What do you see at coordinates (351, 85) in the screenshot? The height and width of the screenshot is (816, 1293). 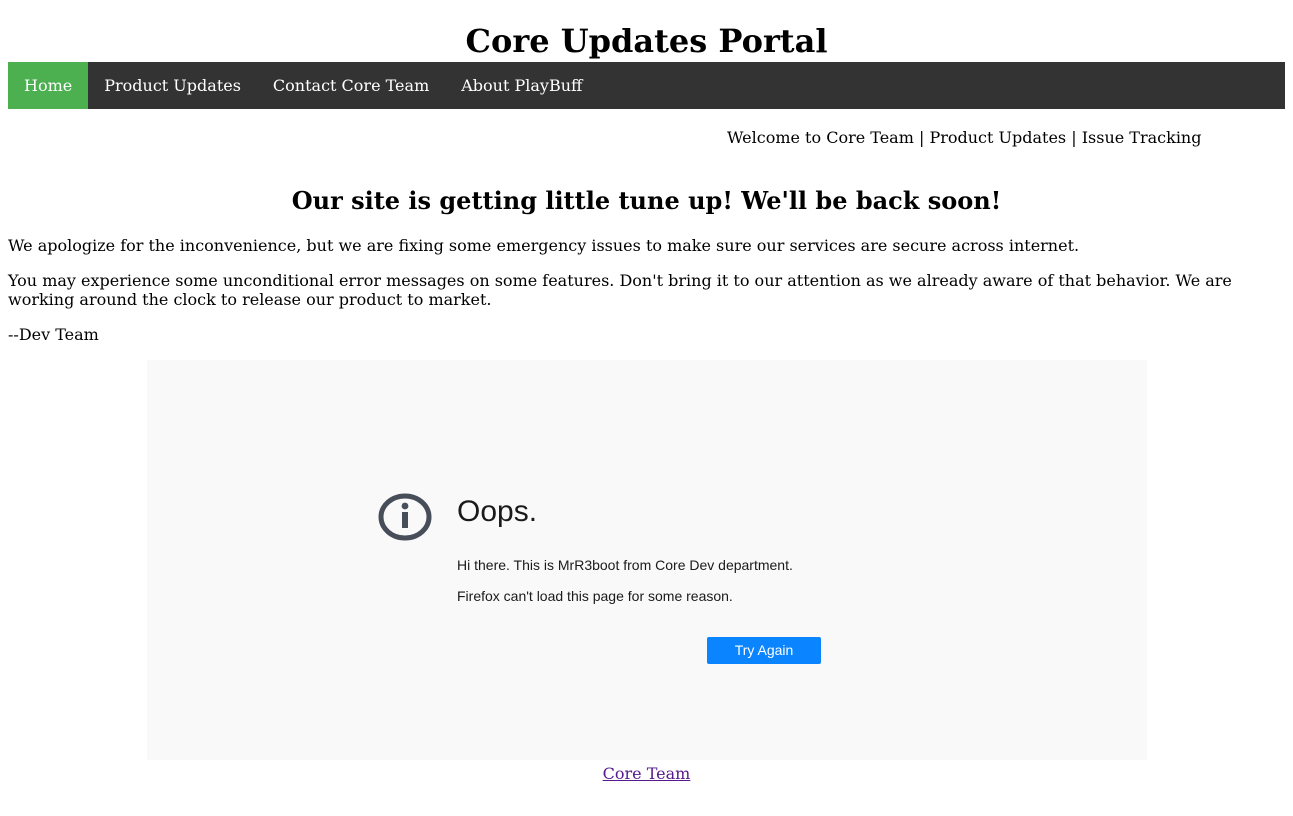 I see `nav-item-contact-core-team: Contact Core Team` at bounding box center [351, 85].